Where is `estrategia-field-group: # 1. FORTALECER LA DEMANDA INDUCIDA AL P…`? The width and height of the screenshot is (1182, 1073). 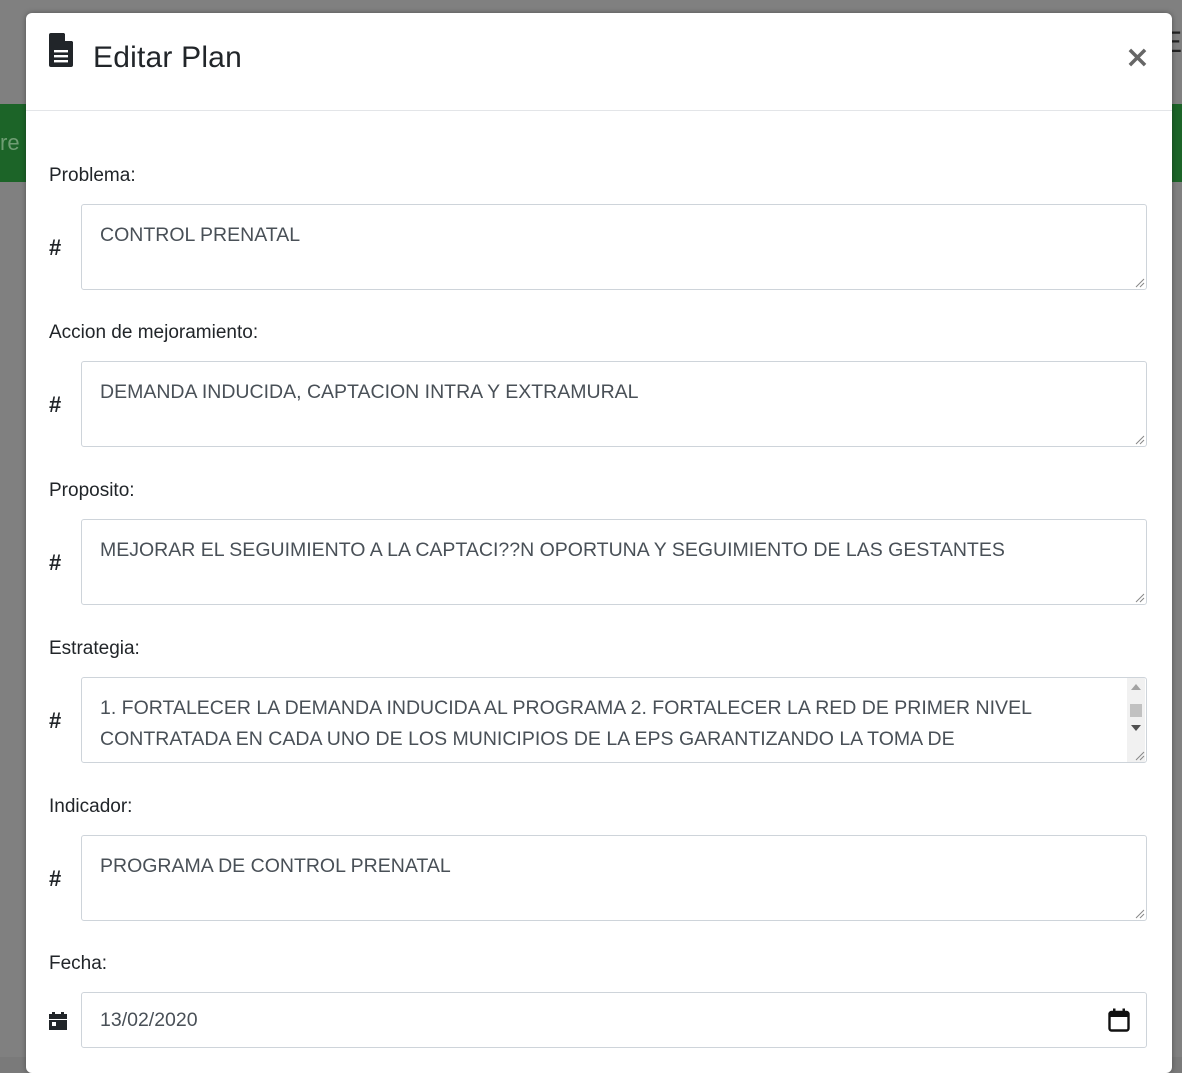 estrategia-field-group: # 1. FORTALECER LA DEMANDA INDUCIDA AL P… is located at coordinates (599, 721).